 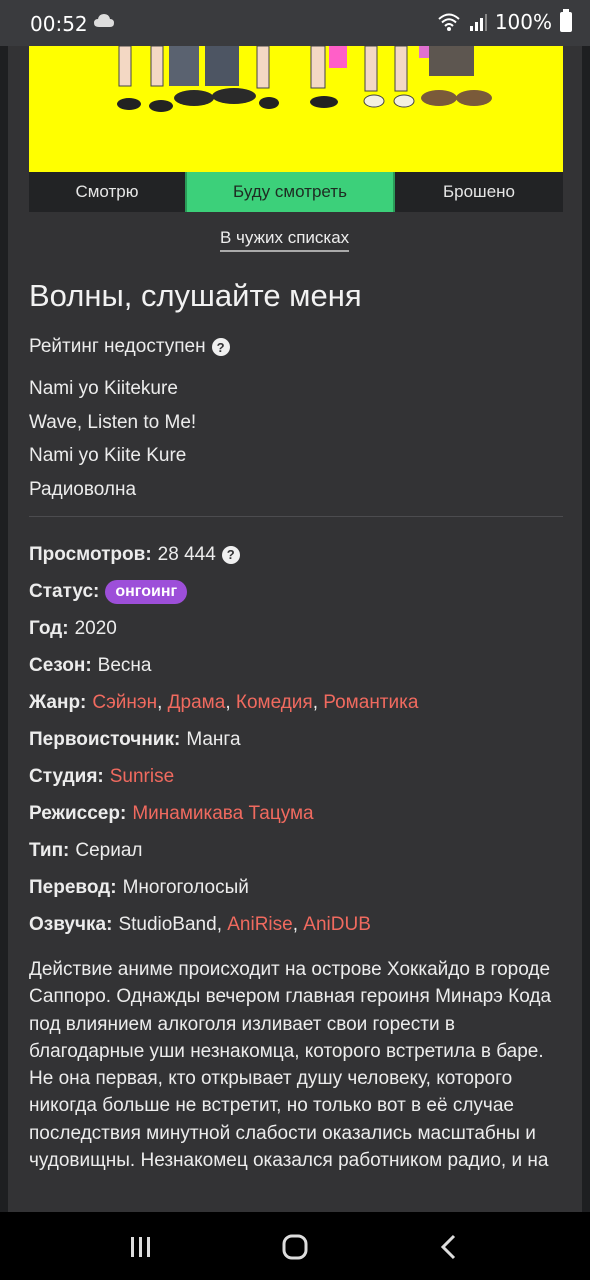 I want to click on voice-link: AniRise, so click(x=259, y=925).